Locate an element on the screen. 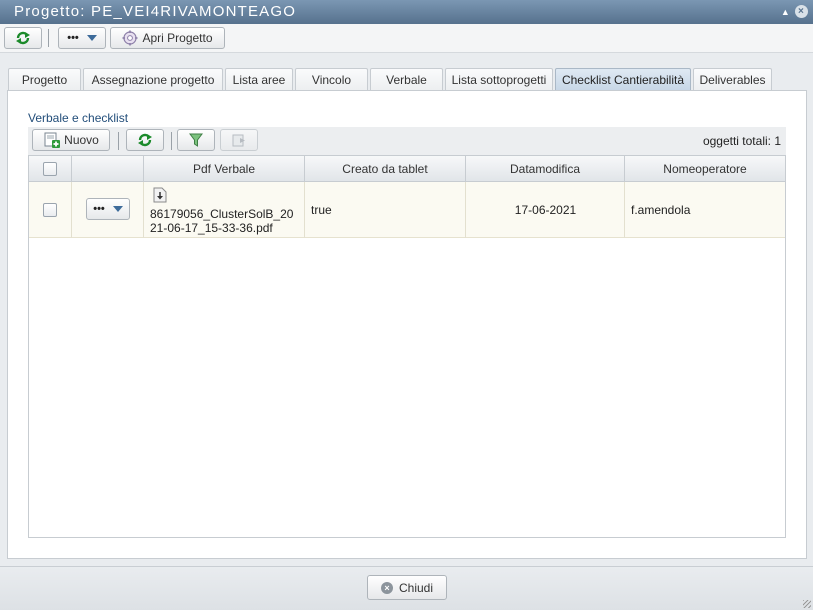  tab-assegnazione-progetto: Assegnazione progetto is located at coordinates (153, 79).